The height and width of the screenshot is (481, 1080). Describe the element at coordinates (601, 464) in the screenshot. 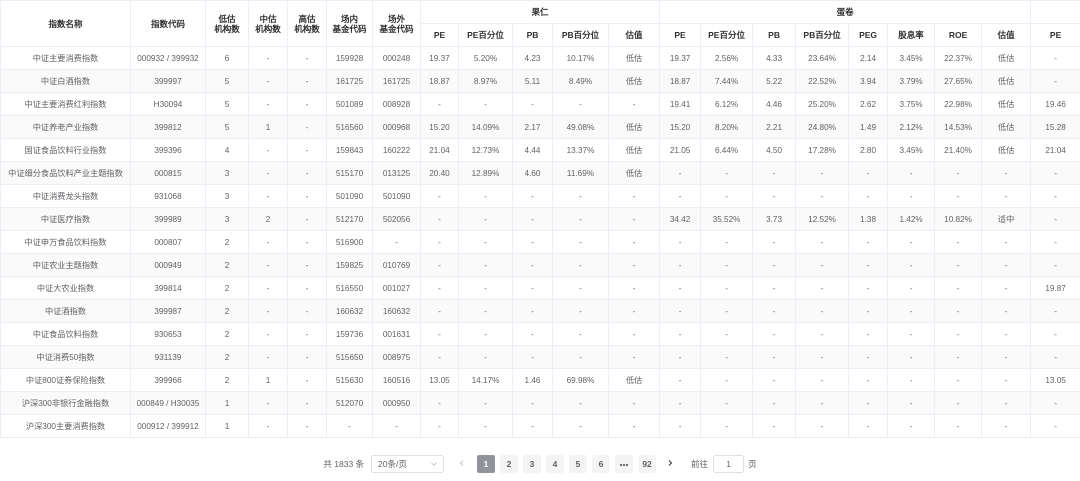

I see `page-button-6: 6` at that location.